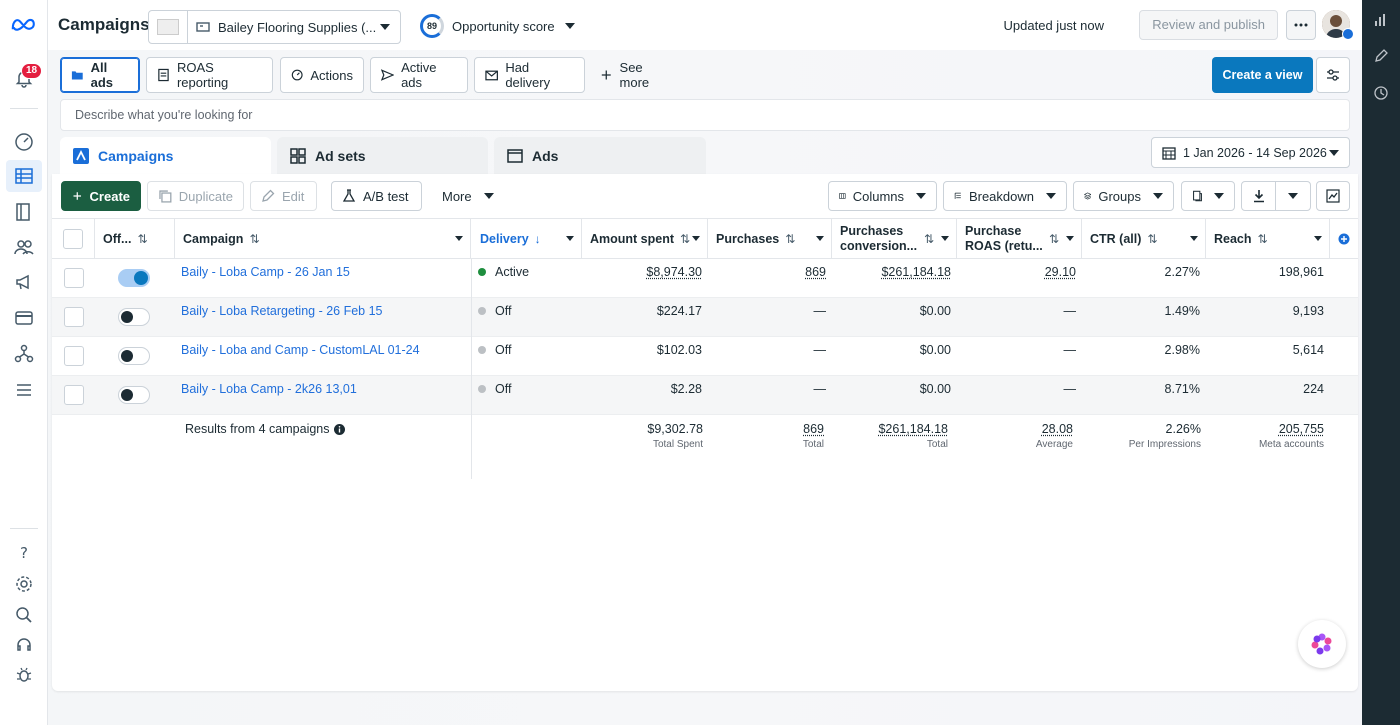 Image resolution: width=1400 pixels, height=725 pixels. Describe the element at coordinates (265, 272) in the screenshot. I see `campaign-name-link: Baily - Loba Camp - 26 Jan 15` at that location.